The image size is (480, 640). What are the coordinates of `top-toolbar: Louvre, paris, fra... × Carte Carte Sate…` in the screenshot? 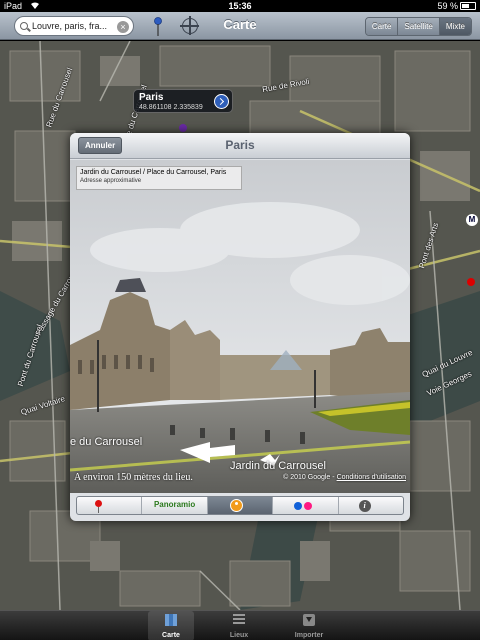 It's located at (240, 26).